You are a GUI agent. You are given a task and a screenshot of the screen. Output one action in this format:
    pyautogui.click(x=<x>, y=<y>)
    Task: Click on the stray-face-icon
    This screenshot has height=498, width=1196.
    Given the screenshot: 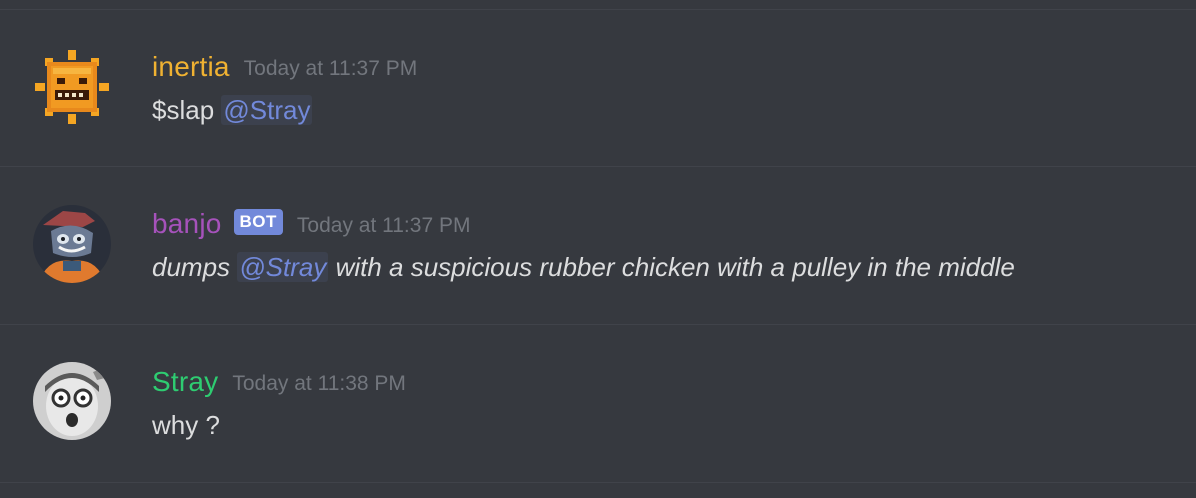 What is the action you would take?
    pyautogui.click(x=72, y=401)
    